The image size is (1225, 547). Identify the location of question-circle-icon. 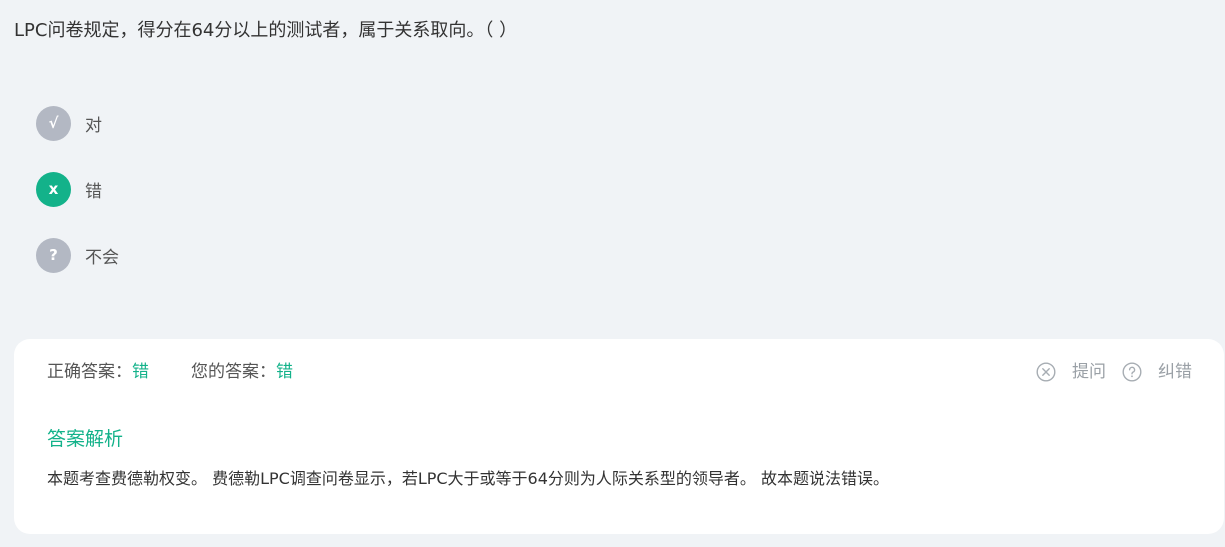
(1132, 372).